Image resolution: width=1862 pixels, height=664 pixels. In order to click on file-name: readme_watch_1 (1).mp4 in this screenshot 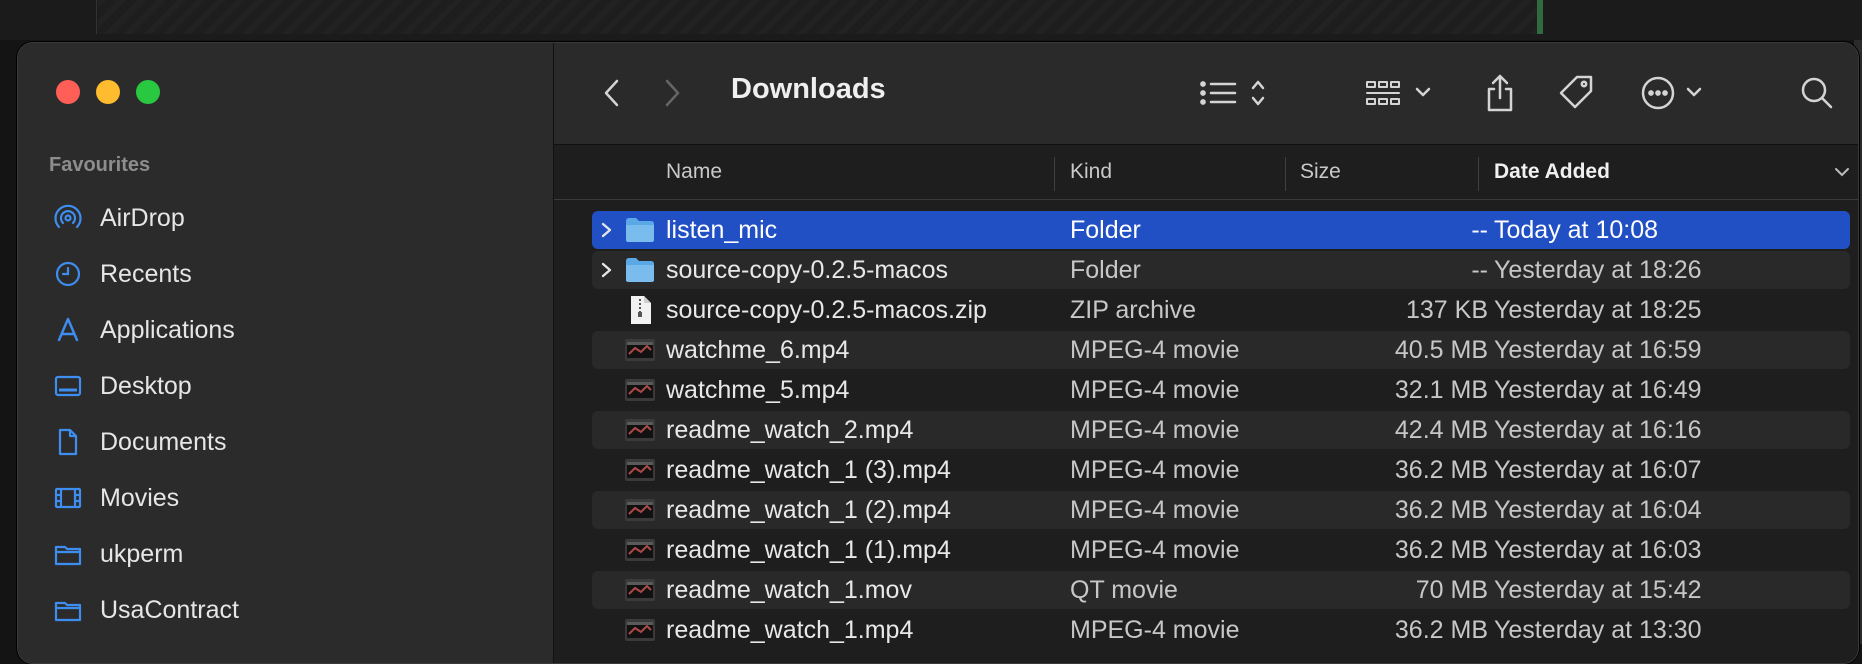, I will do `click(808, 549)`.